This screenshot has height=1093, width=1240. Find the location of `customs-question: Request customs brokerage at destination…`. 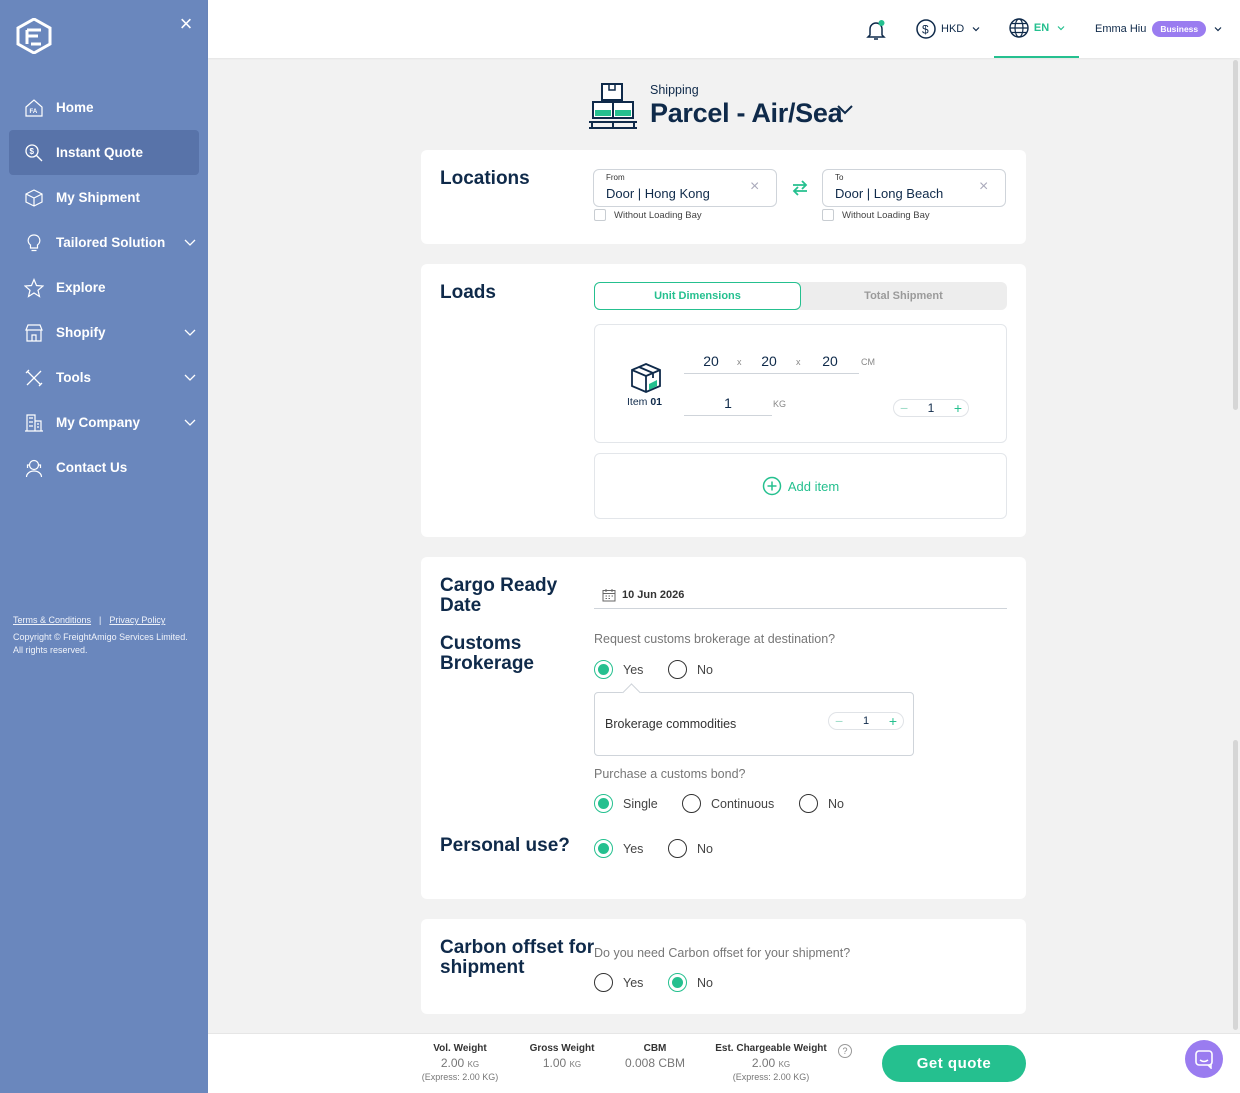

customs-question: Request customs brokerage at destination… is located at coordinates (715, 639).